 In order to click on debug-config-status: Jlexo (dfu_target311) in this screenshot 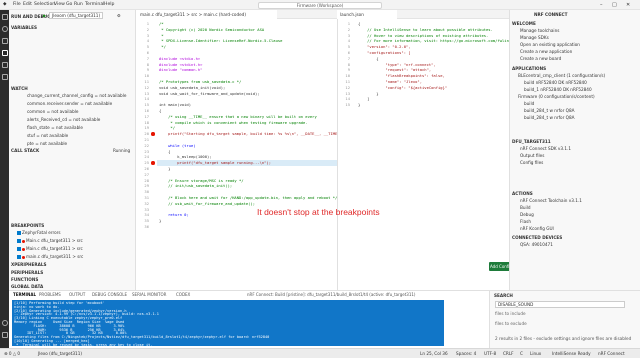, I will do `click(60, 353)`.